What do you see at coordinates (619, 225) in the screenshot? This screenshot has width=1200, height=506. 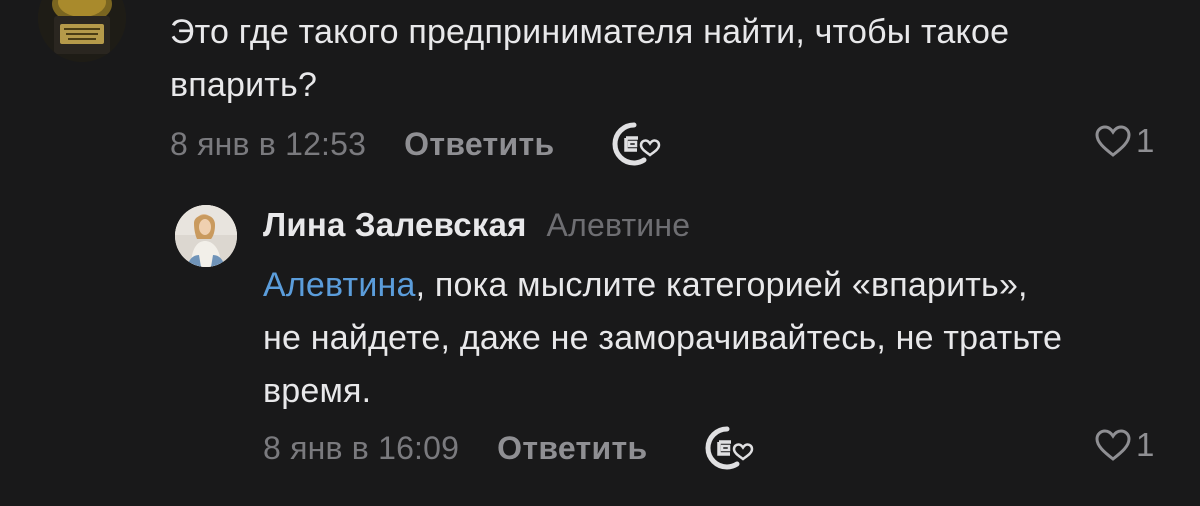 I see `reply-to-label: Алевтине` at bounding box center [619, 225].